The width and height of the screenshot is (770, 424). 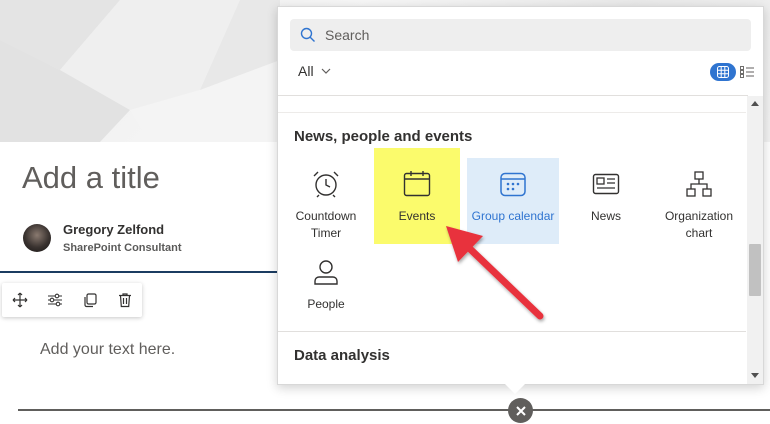 I want to click on search-input, so click(x=525, y=35).